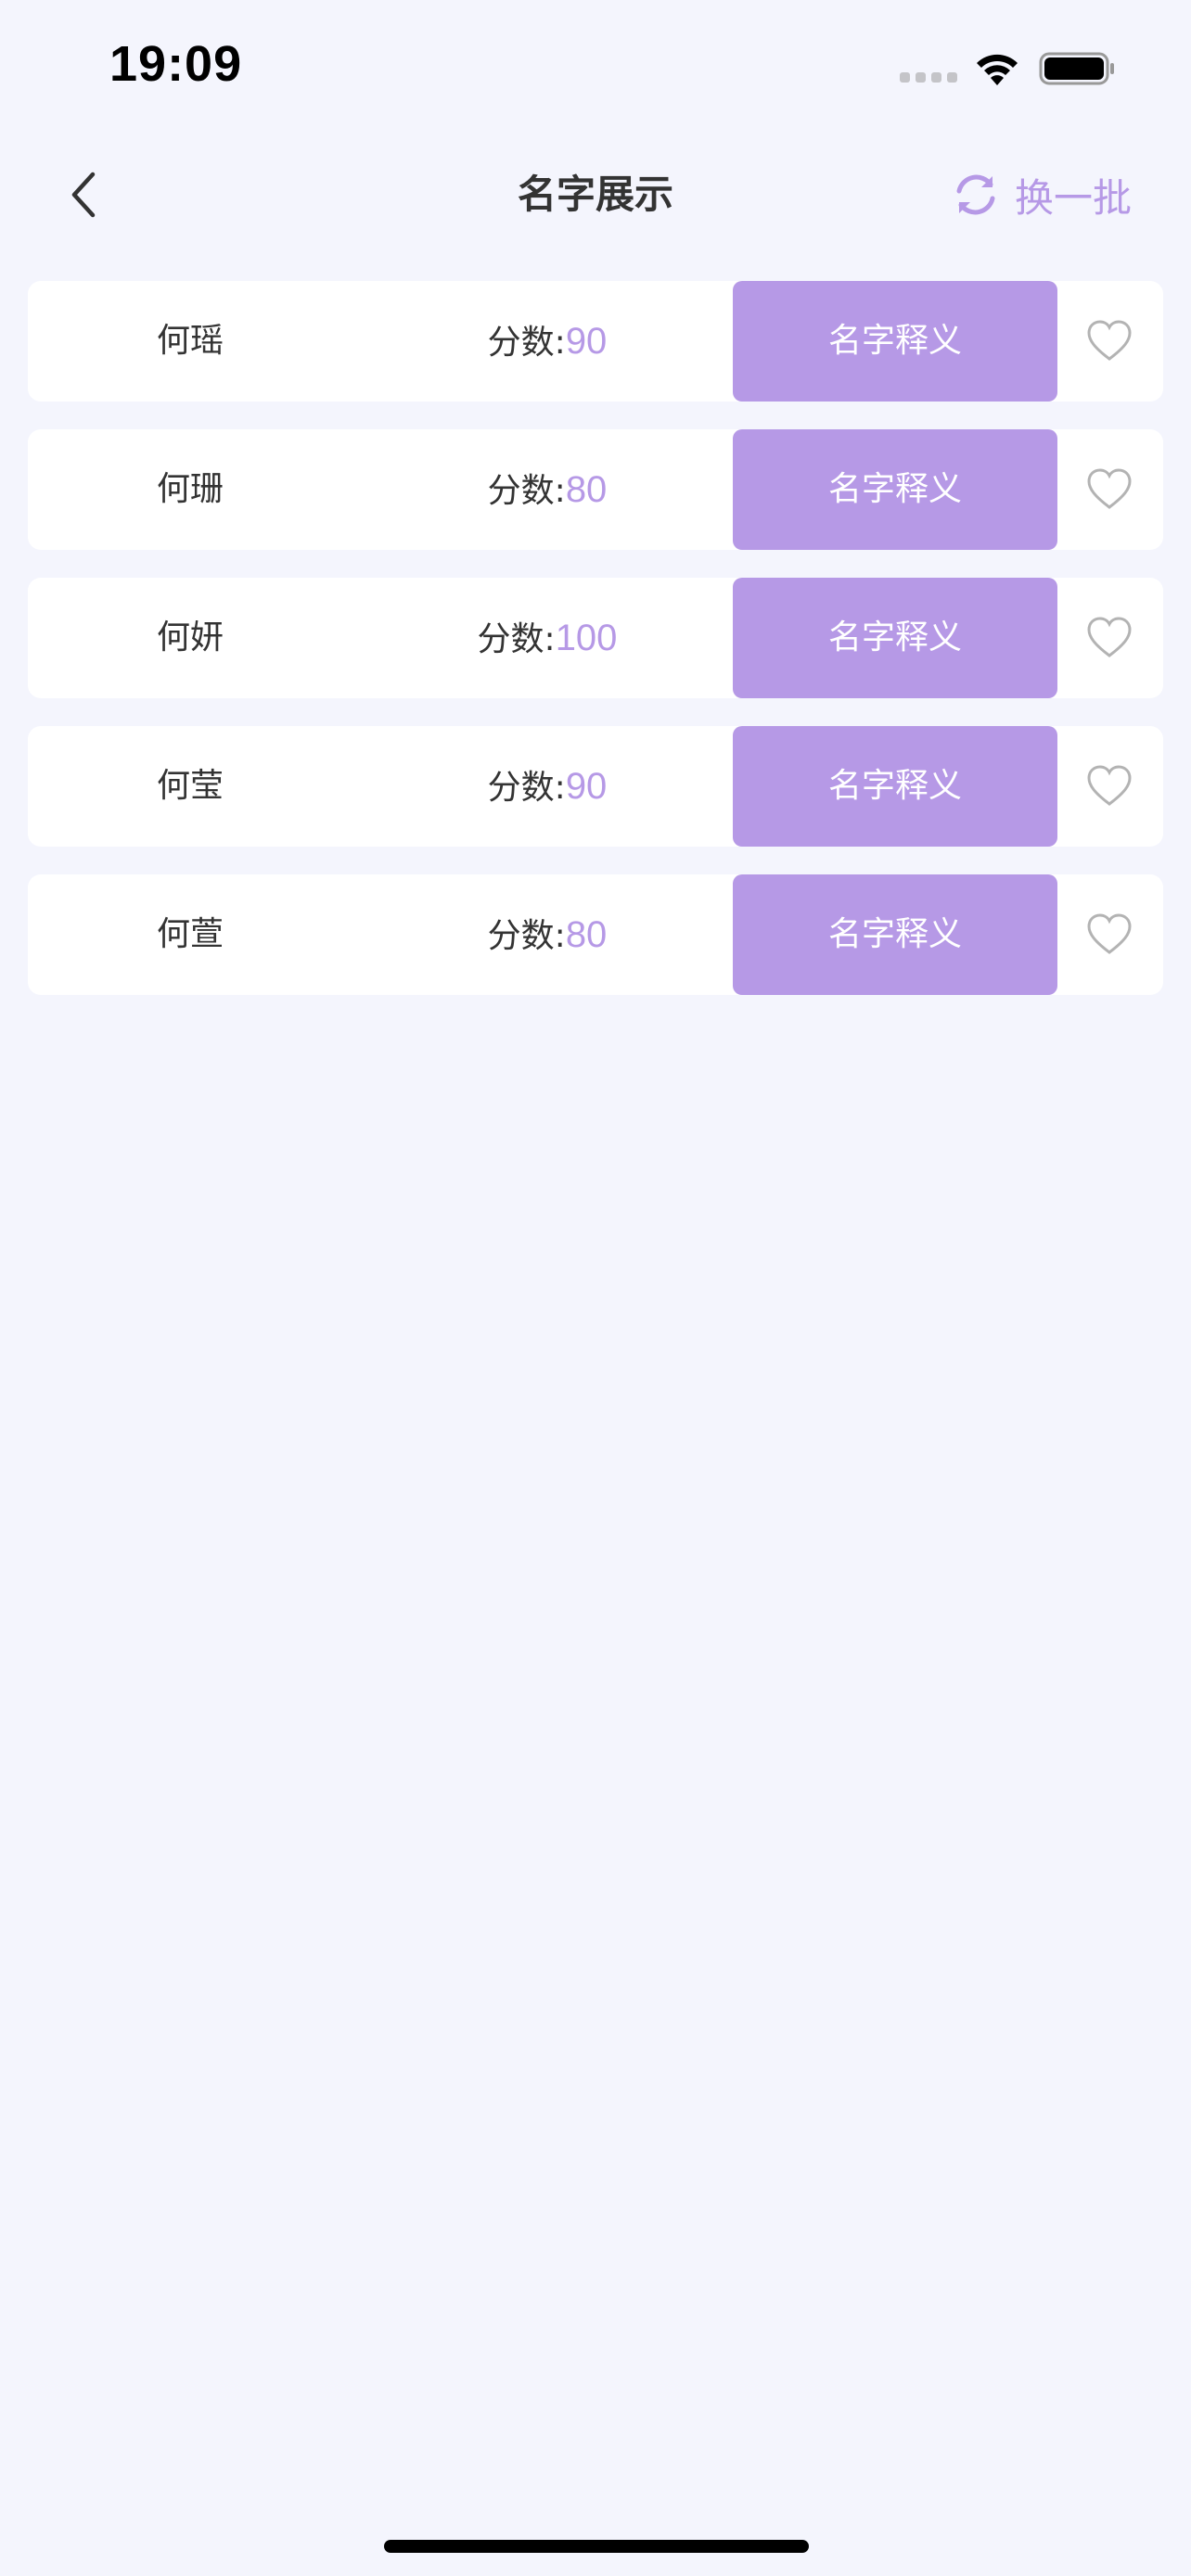  I want to click on name-text: 何瑶, so click(190, 341).